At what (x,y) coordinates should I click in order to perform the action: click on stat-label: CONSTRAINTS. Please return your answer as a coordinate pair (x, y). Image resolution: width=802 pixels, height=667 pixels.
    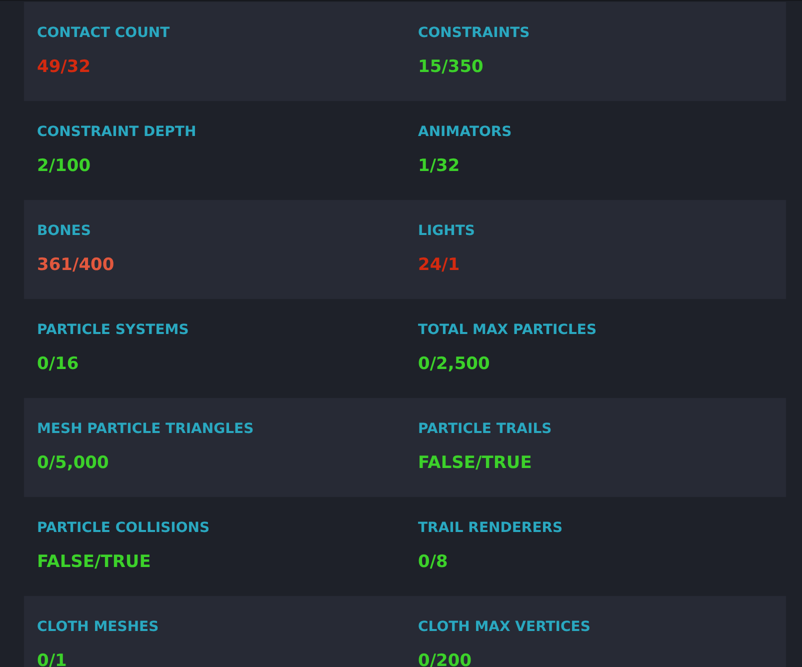
    Looking at the image, I should click on (474, 33).